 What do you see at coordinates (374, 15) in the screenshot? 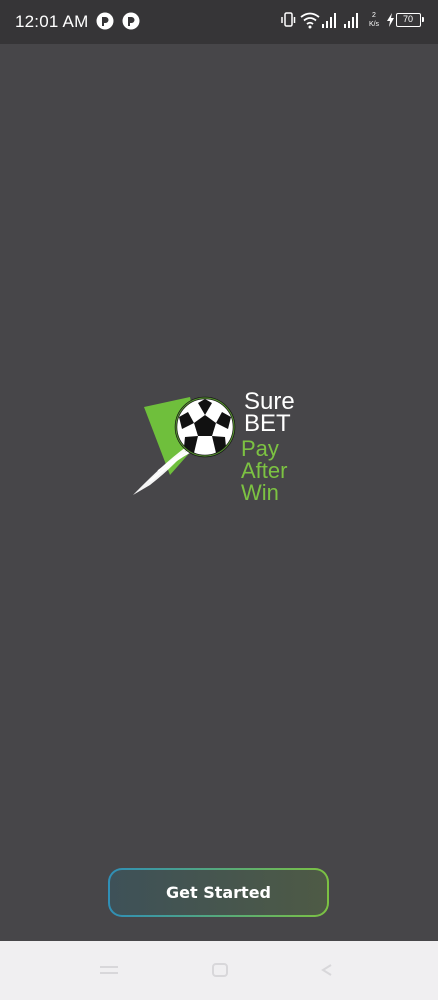
I see `network-speed-value: 2` at bounding box center [374, 15].